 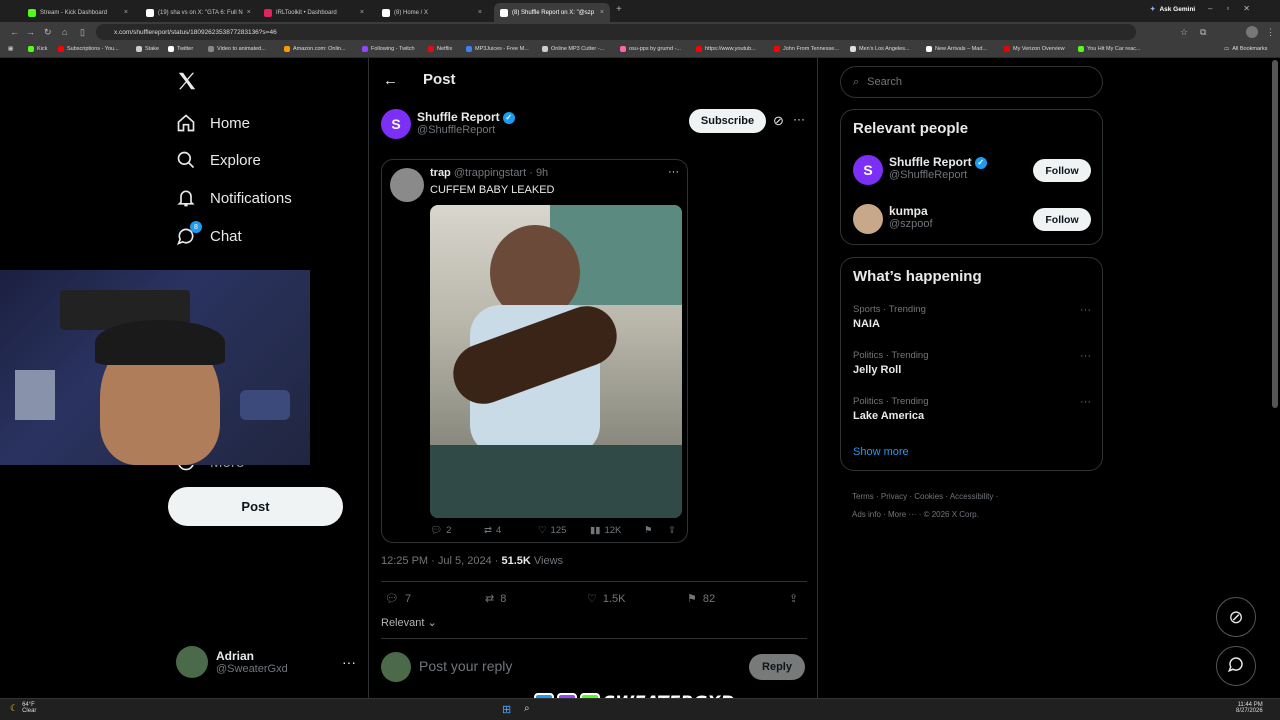 What do you see at coordinates (506, 709) in the screenshot?
I see `windows-start-icon: ⊞` at bounding box center [506, 709].